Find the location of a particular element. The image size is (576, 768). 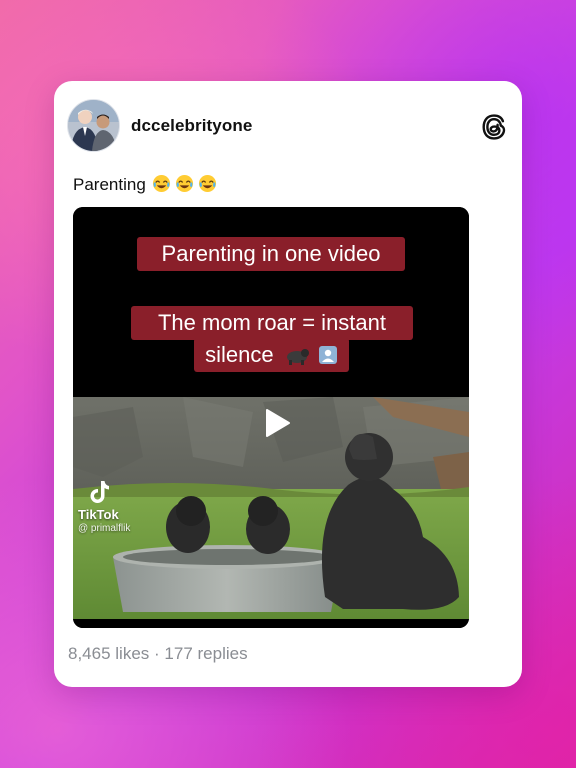

avatar is located at coordinates (93, 125).